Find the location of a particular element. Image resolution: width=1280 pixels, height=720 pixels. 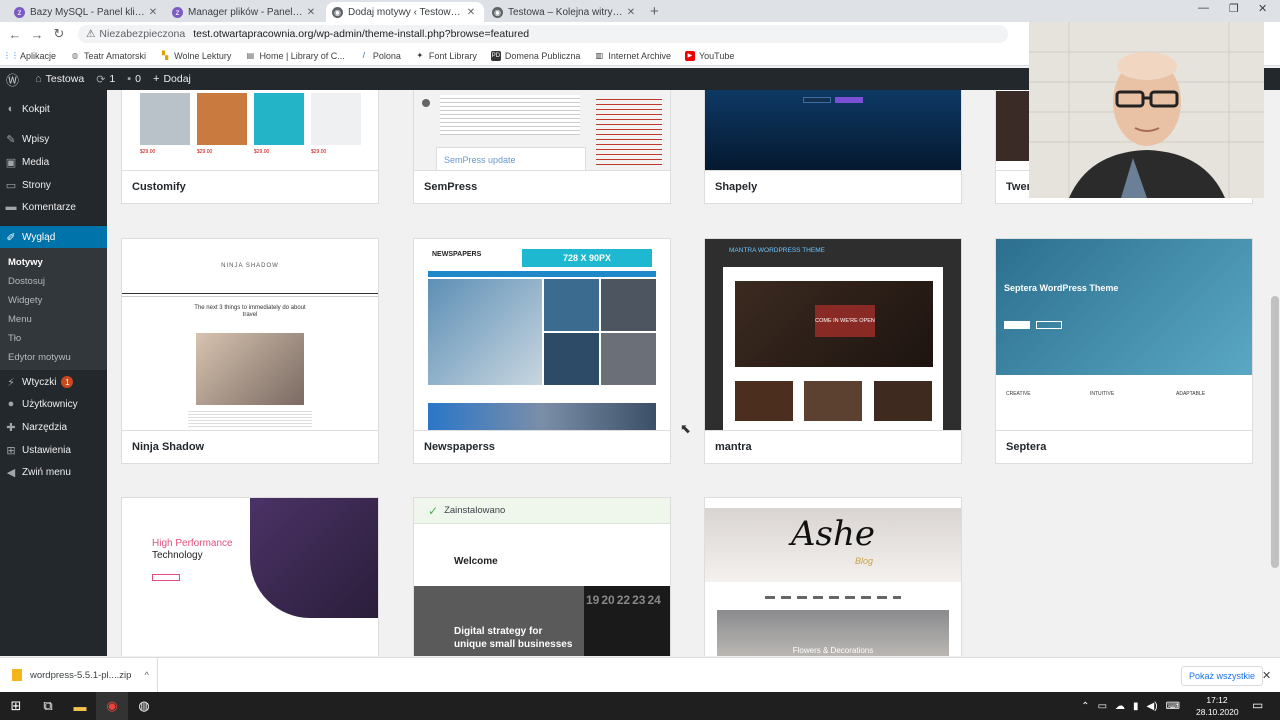

theme-card-high-performance: High Performance Technology is located at coordinates (250, 576).